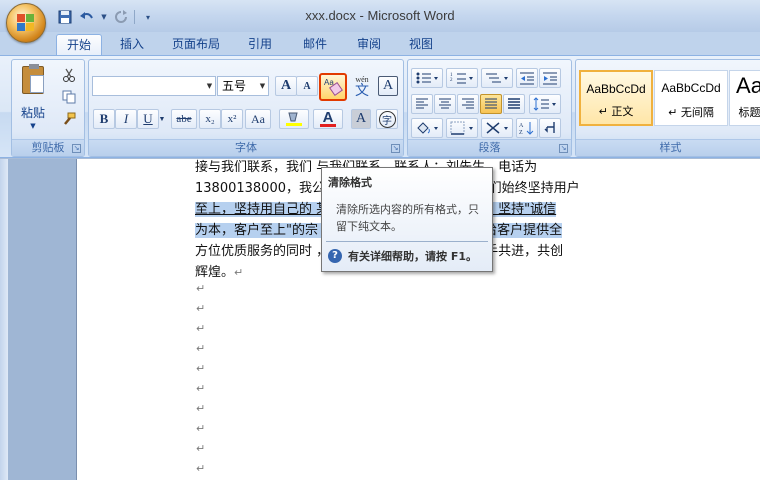  Describe the element at coordinates (491, 104) in the screenshot. I see `justify-button` at that location.